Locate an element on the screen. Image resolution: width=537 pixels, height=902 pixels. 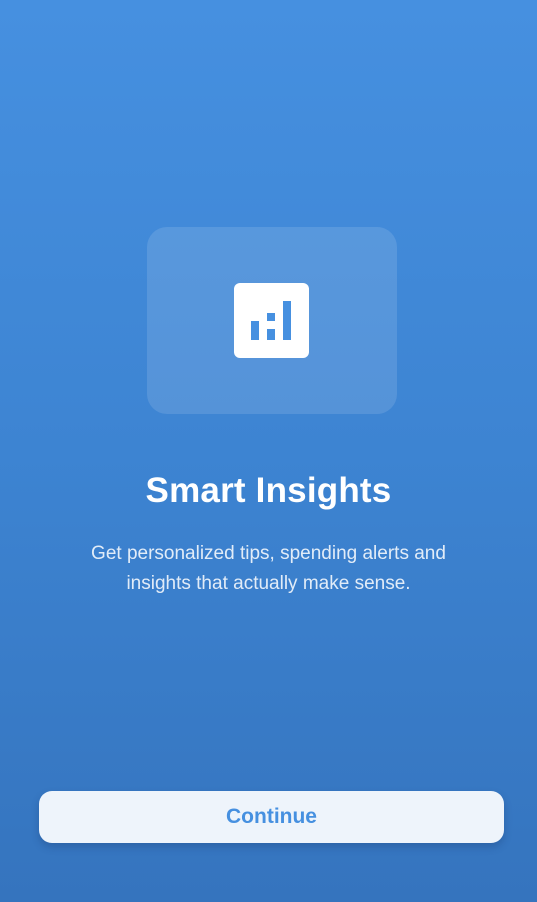
continue-button: Continue is located at coordinates (271, 817).